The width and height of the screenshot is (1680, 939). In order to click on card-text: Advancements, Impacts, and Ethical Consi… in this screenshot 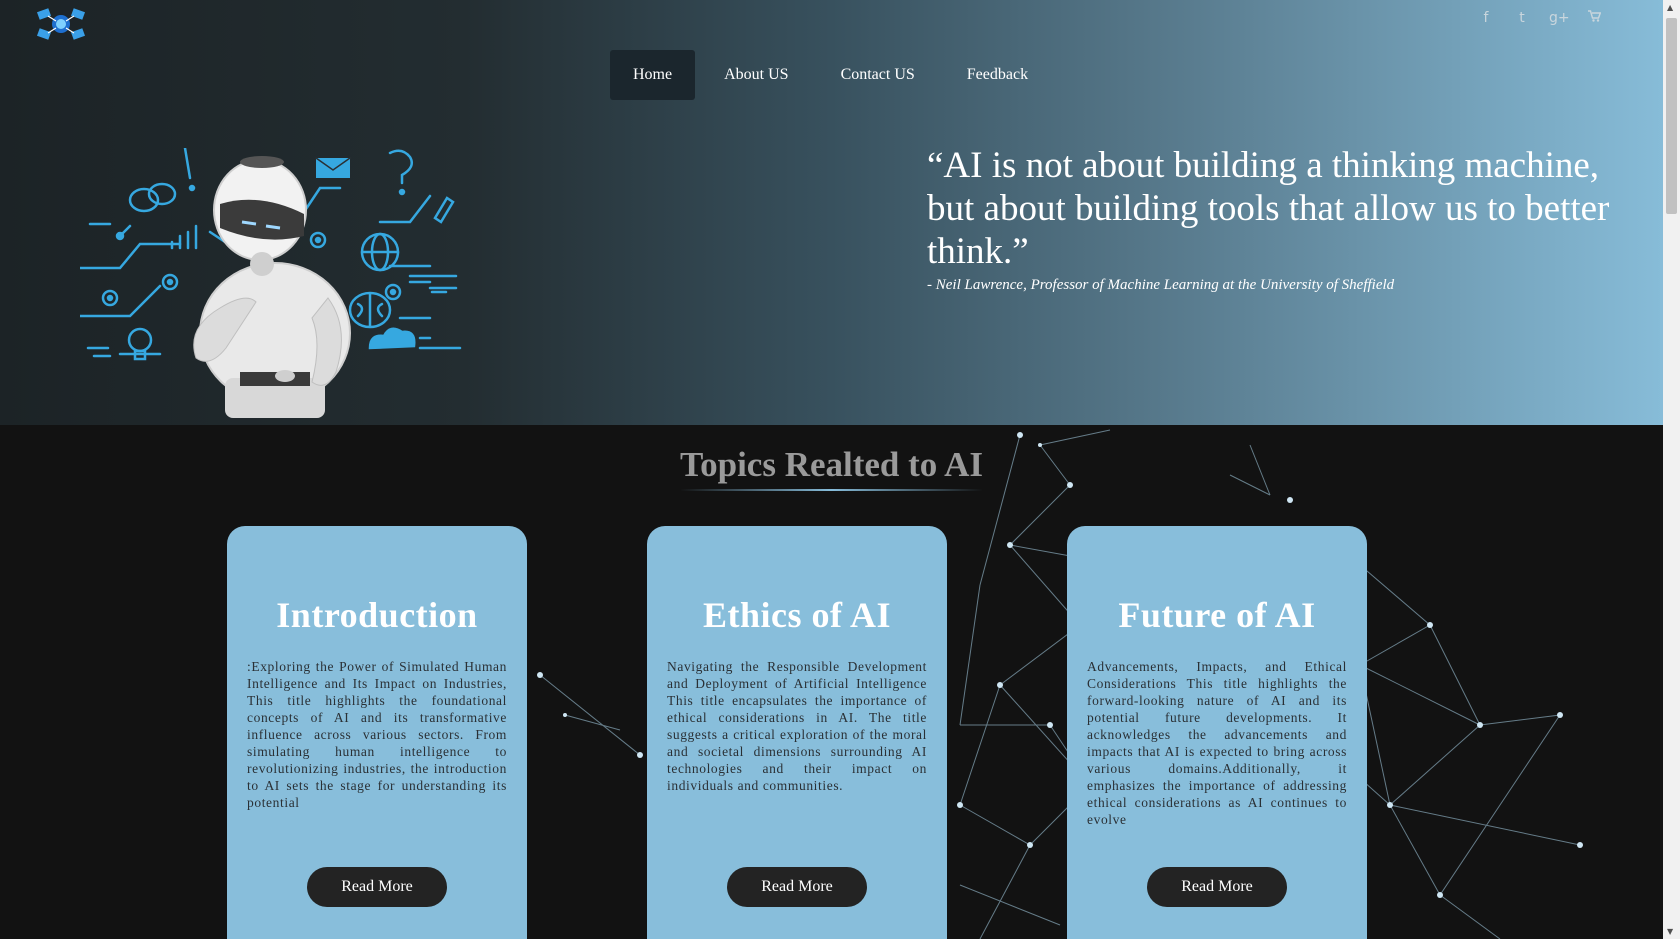, I will do `click(1217, 743)`.